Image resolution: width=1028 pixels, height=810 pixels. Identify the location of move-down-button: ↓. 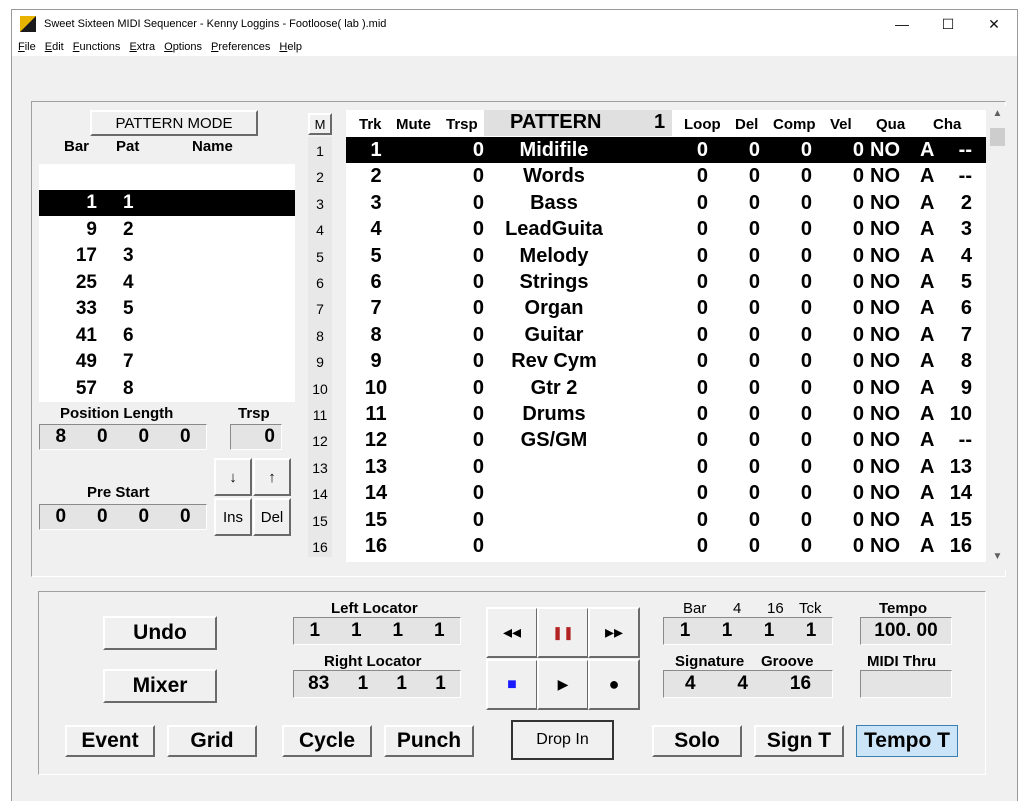
(233, 477).